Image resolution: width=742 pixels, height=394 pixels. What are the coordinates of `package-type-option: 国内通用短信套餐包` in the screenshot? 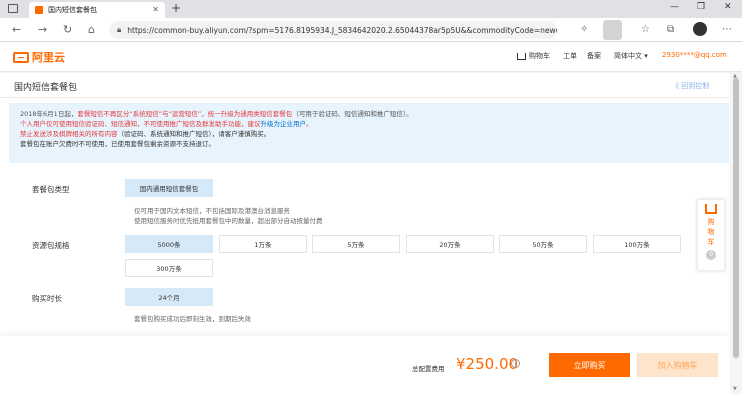 It's located at (169, 188).